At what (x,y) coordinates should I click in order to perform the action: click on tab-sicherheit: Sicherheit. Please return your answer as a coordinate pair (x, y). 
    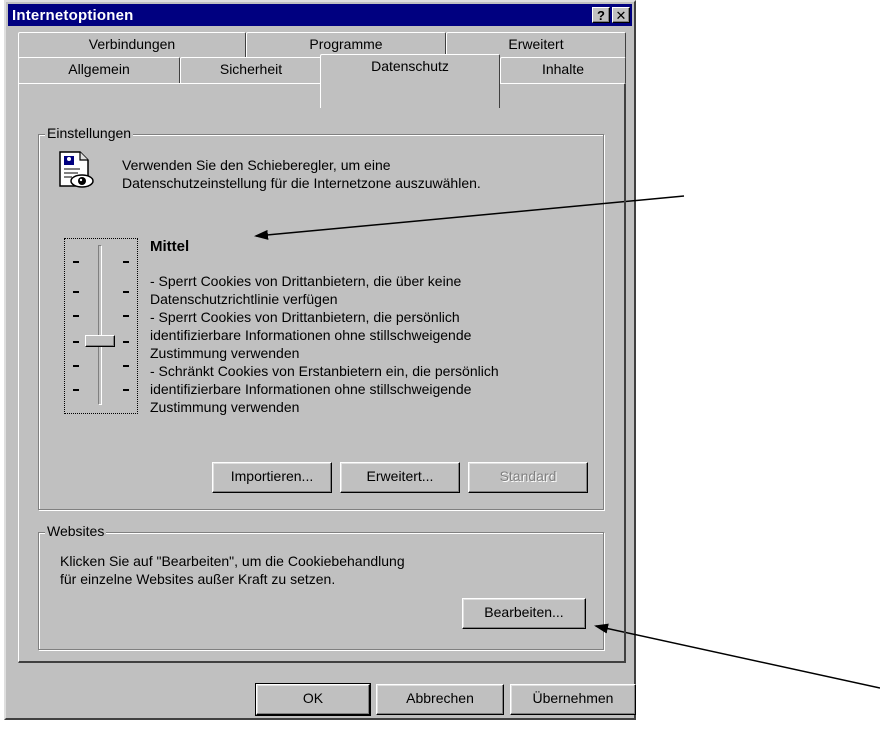
    Looking at the image, I should click on (251, 70).